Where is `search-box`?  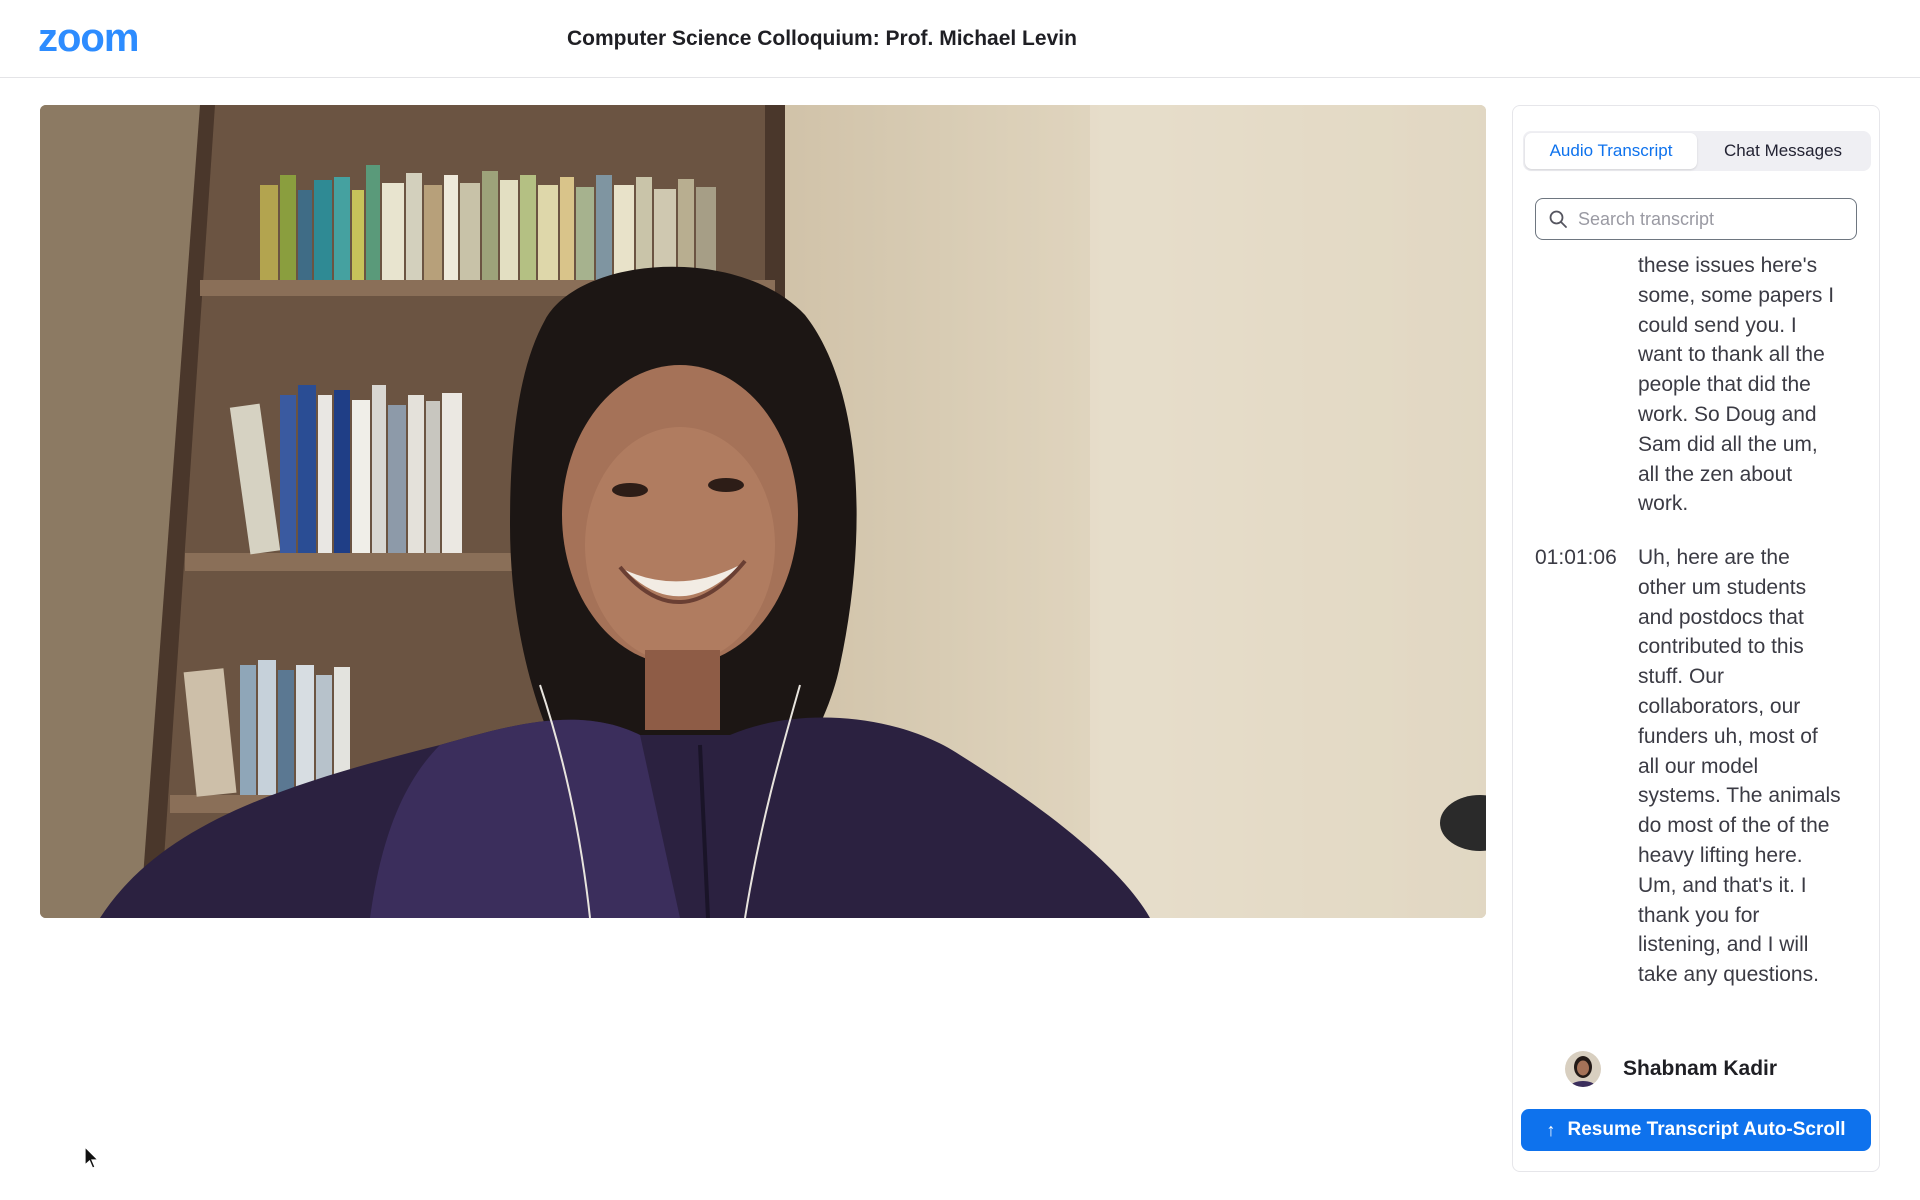
search-box is located at coordinates (1696, 219).